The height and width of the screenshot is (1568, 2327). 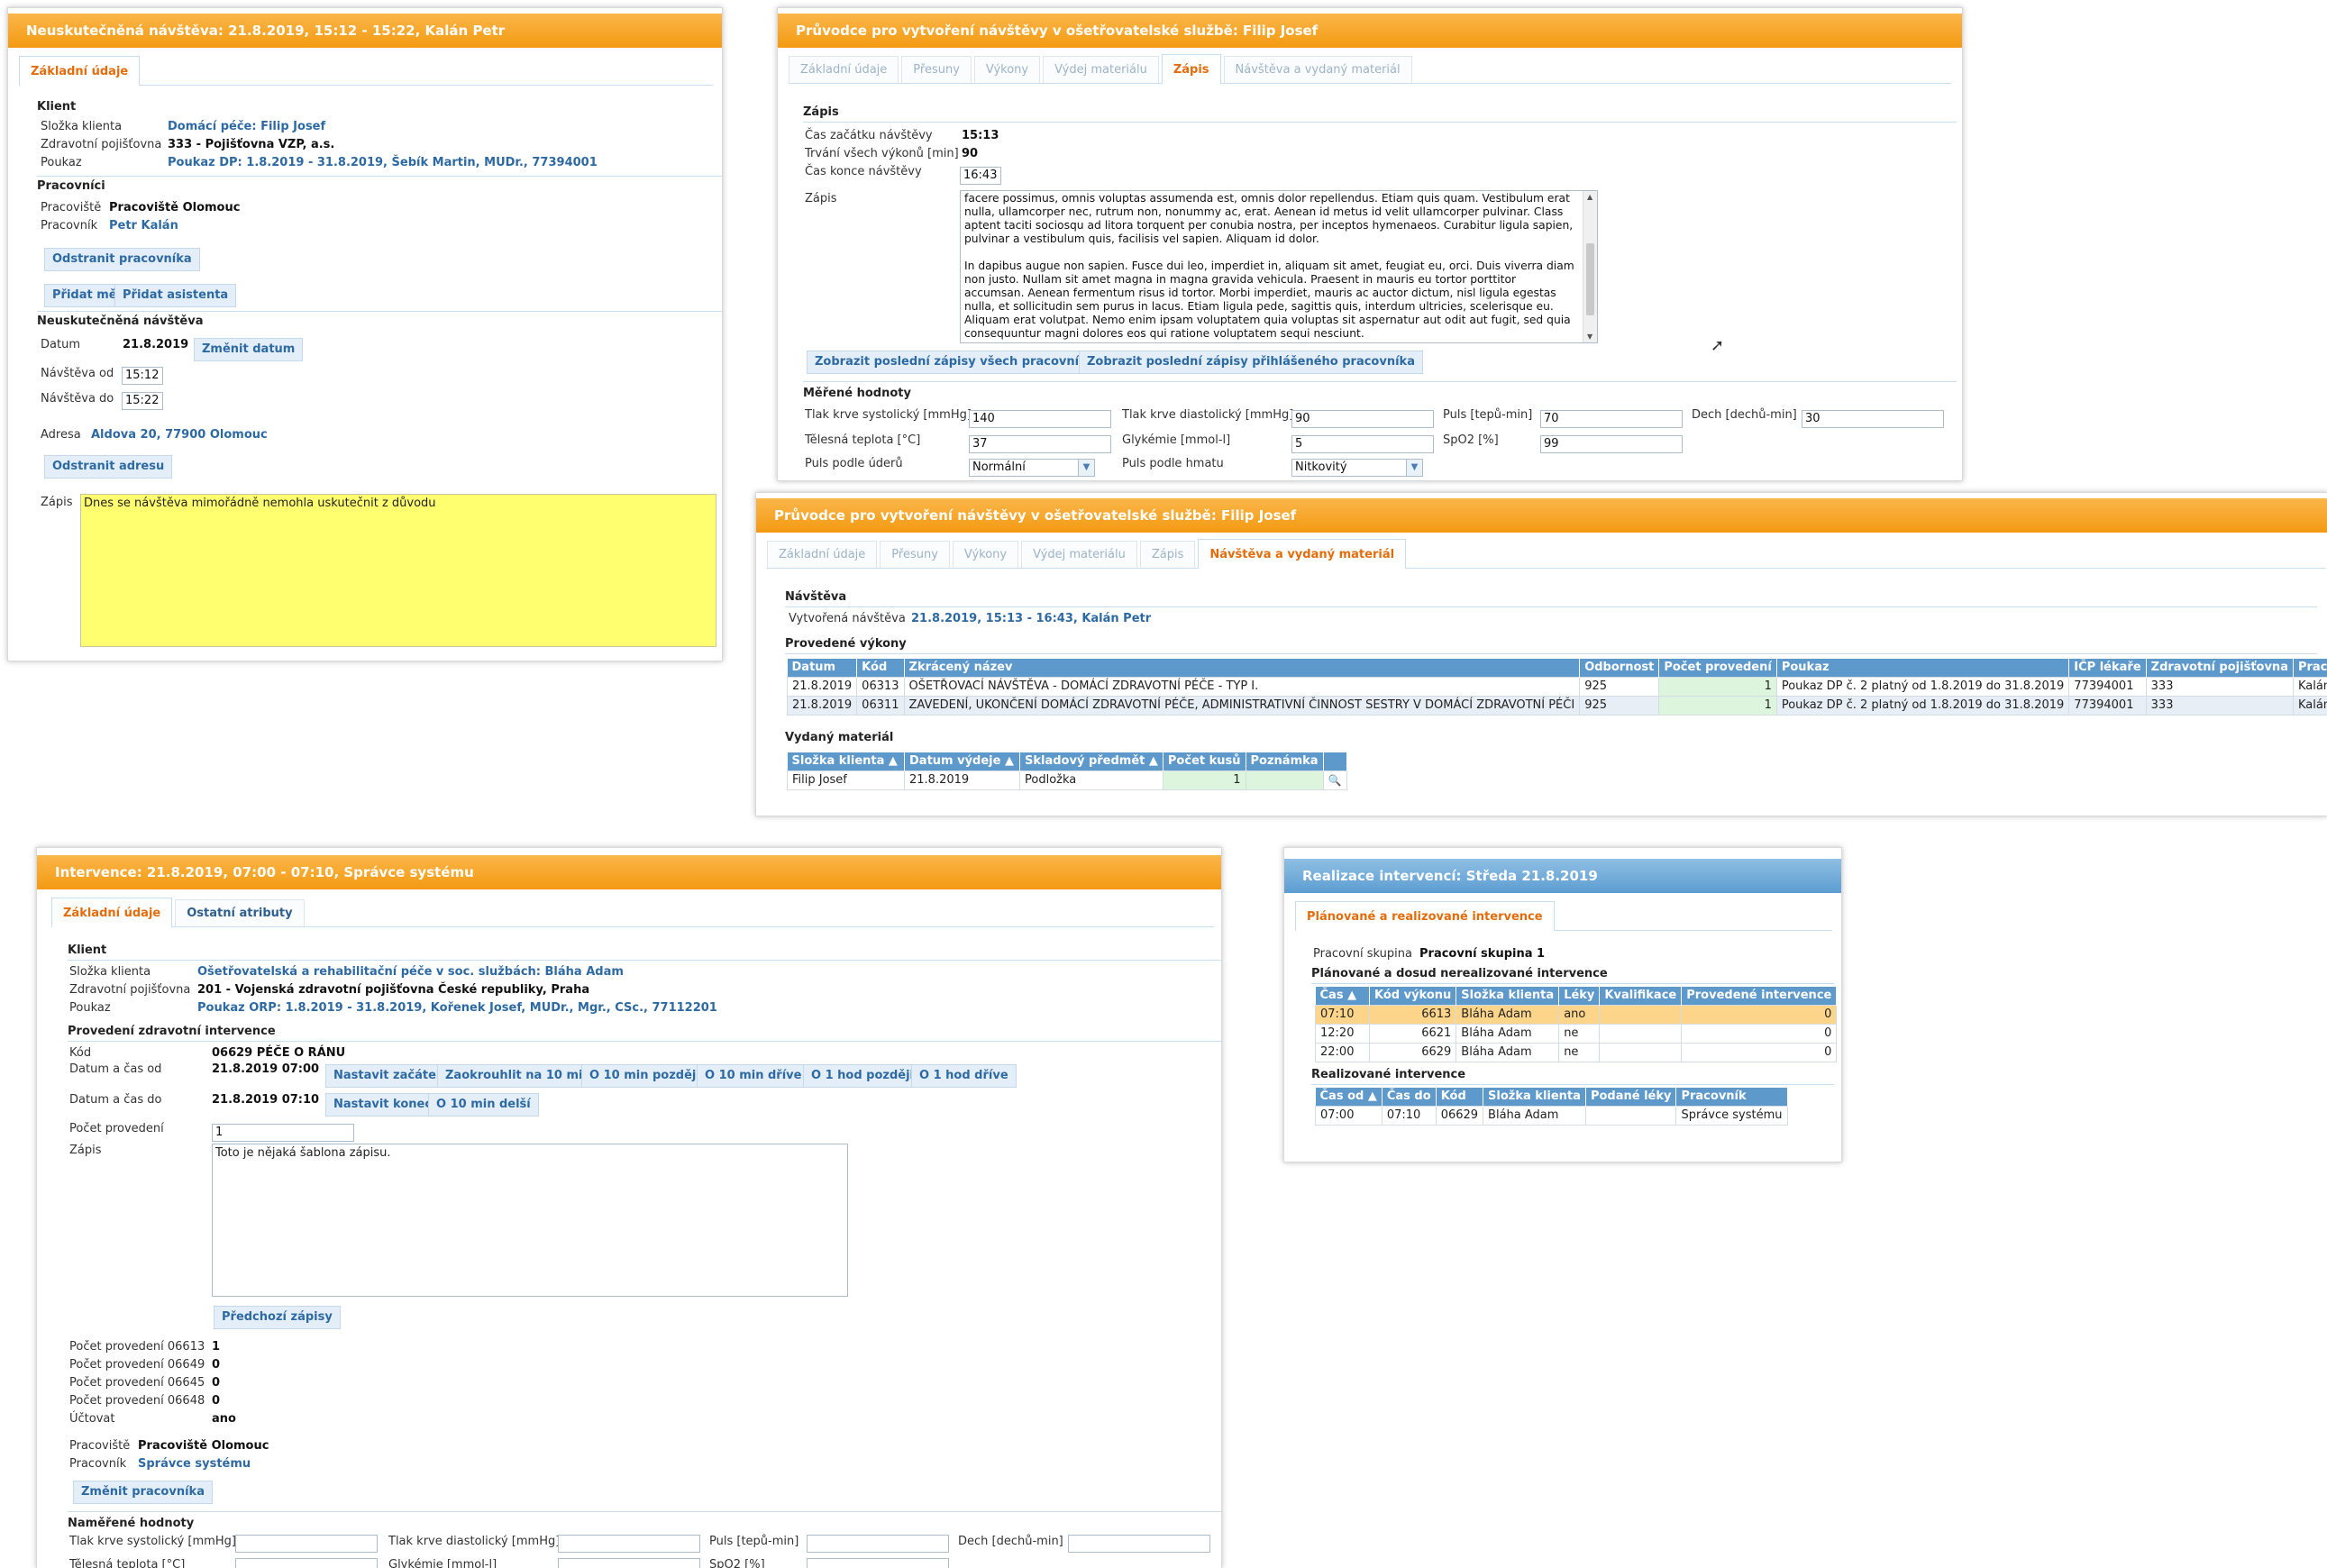 I want to click on longer-10-button: O 10 min delší, so click(x=483, y=1105).